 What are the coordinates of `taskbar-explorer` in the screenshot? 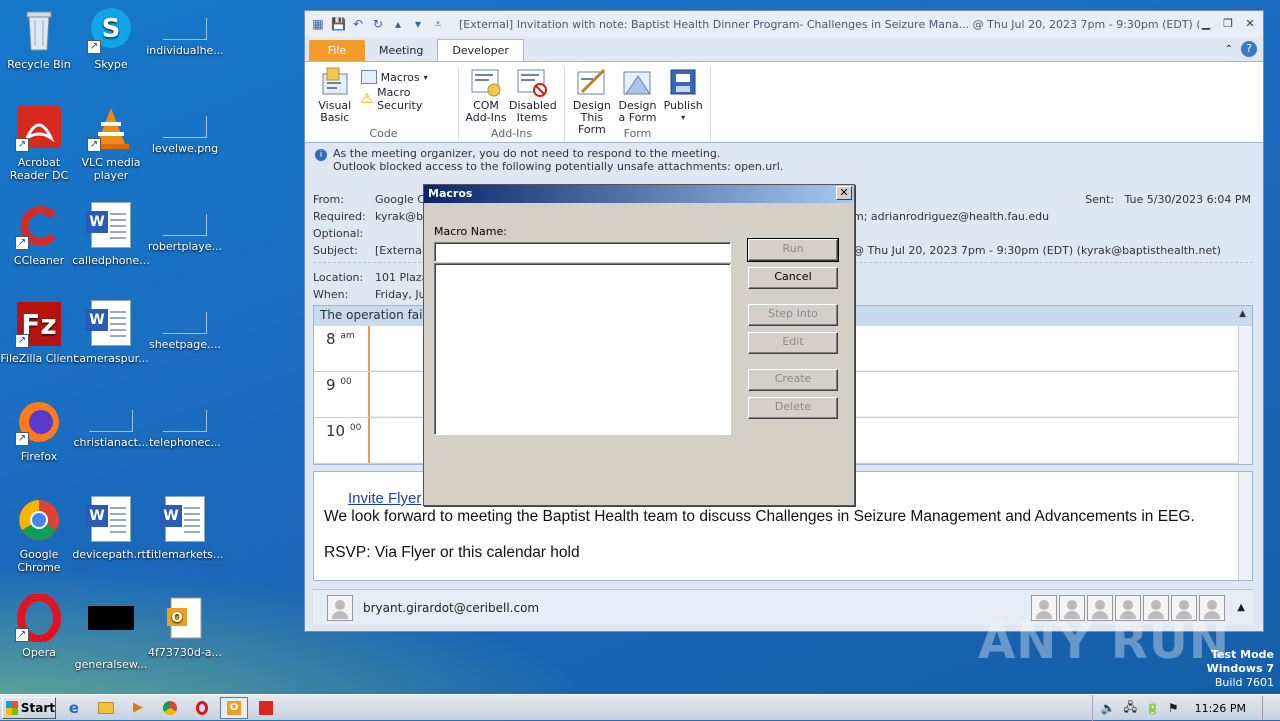 It's located at (106, 708).